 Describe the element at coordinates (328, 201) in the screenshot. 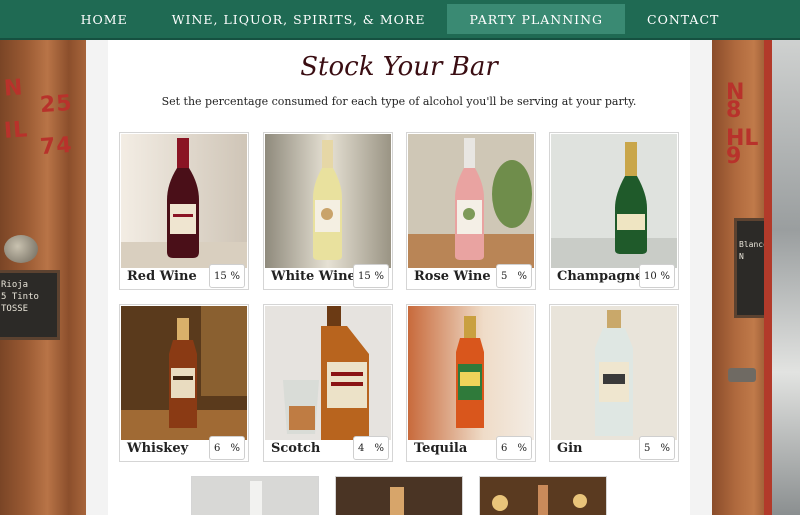

I see `white-wine-bottle-image` at that location.